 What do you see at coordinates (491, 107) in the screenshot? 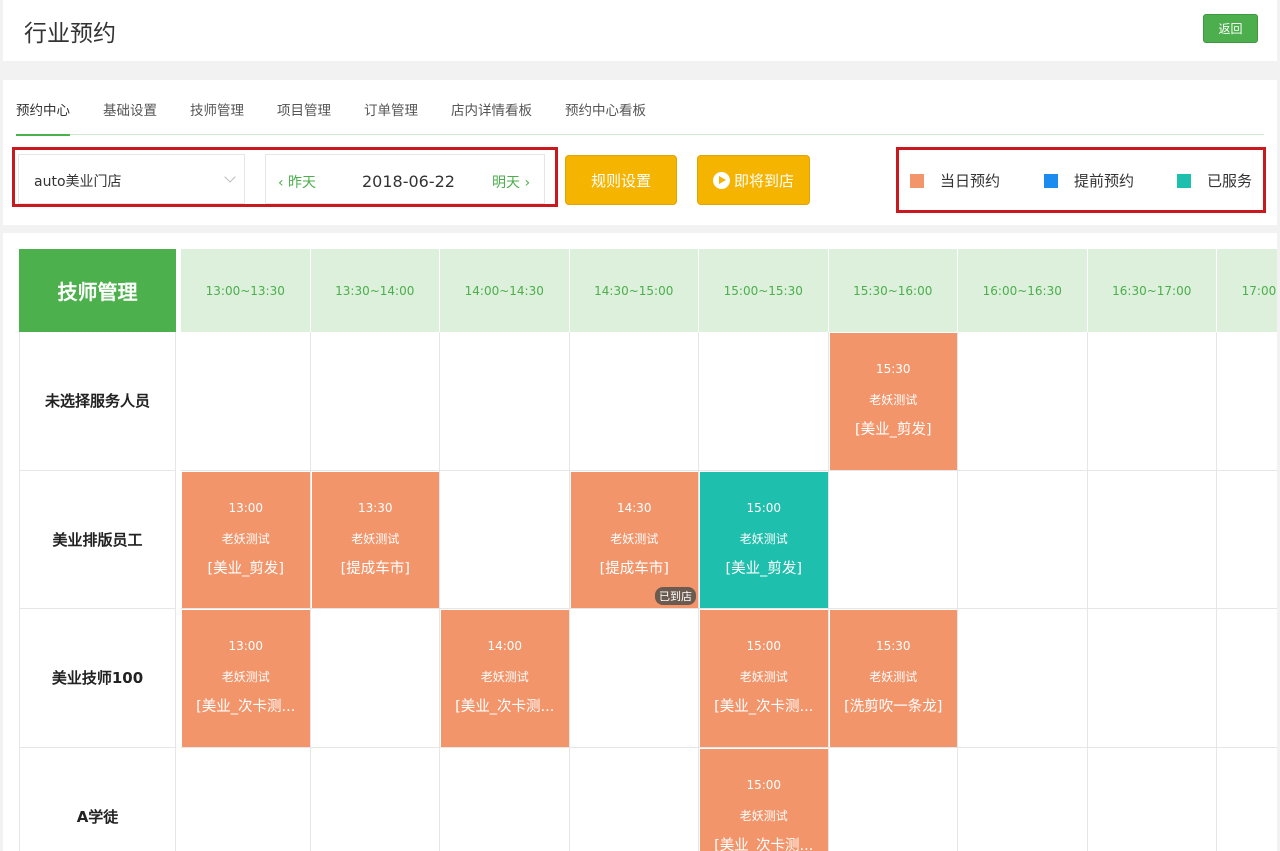
I see `tab-store-dashboard: 店内详情看板` at bounding box center [491, 107].